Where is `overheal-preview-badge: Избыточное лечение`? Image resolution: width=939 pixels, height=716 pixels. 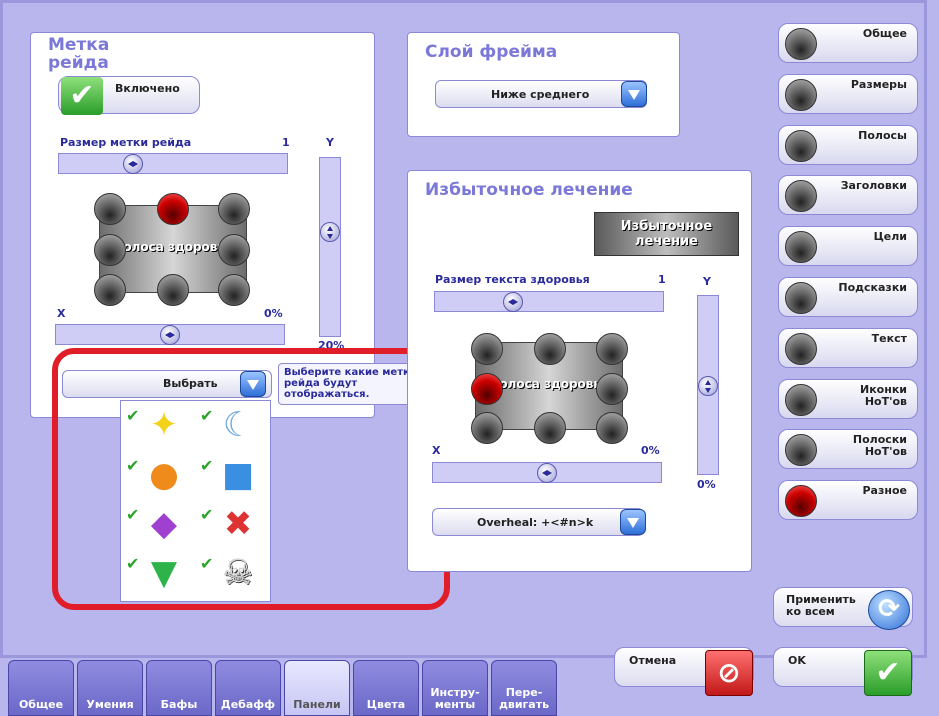 overheal-preview-badge: Избыточное лечение is located at coordinates (666, 234).